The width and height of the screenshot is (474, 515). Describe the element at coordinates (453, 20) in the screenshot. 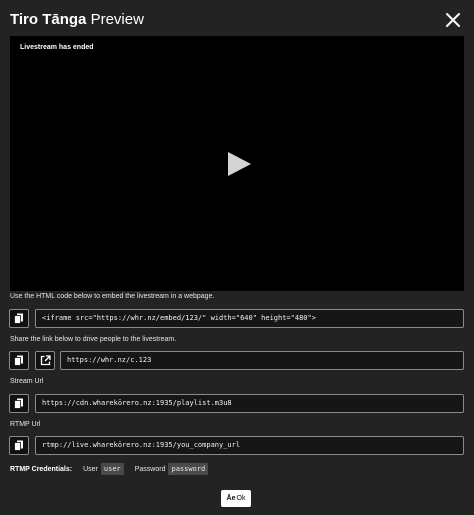

I see `close-icon` at that location.